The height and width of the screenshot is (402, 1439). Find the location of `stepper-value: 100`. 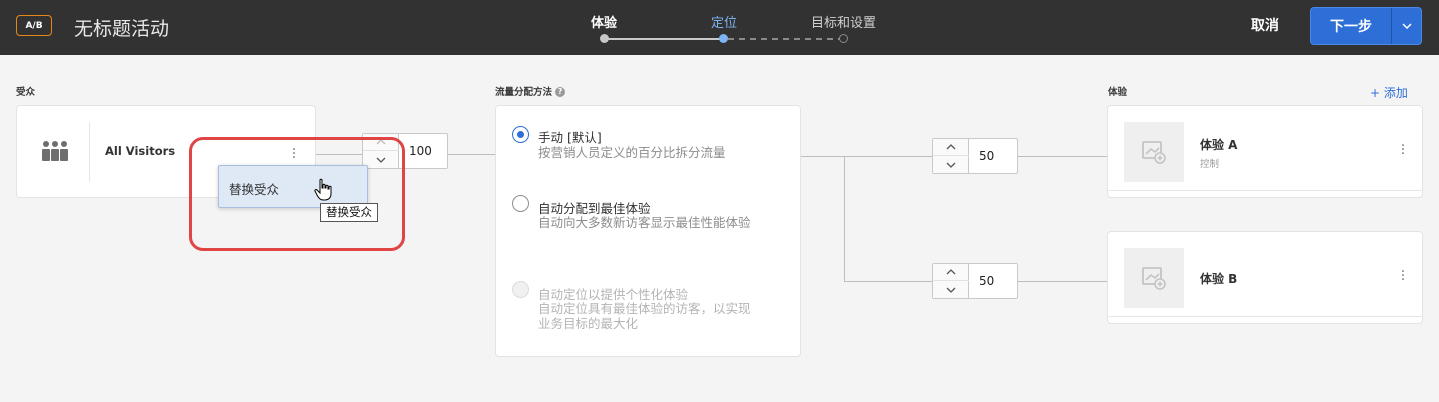

stepper-value: 100 is located at coordinates (420, 151).